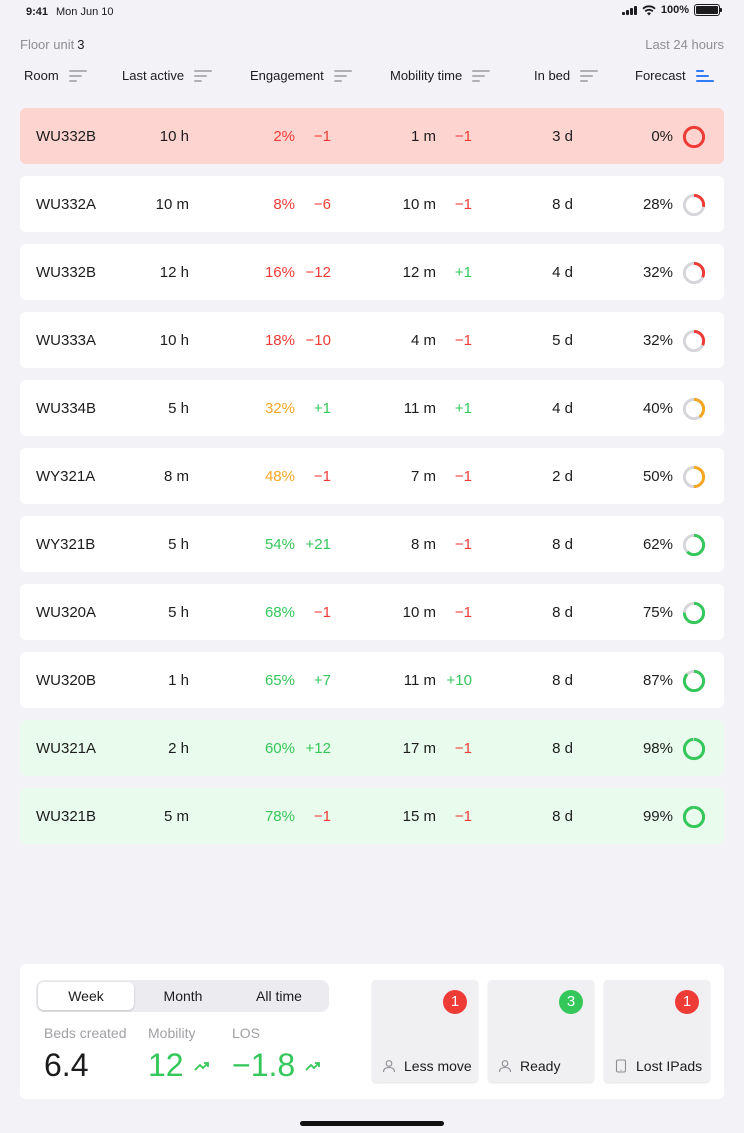 The image size is (744, 1133). Describe the element at coordinates (318, 272) in the screenshot. I see `engagement-delta-cell: −12` at that location.